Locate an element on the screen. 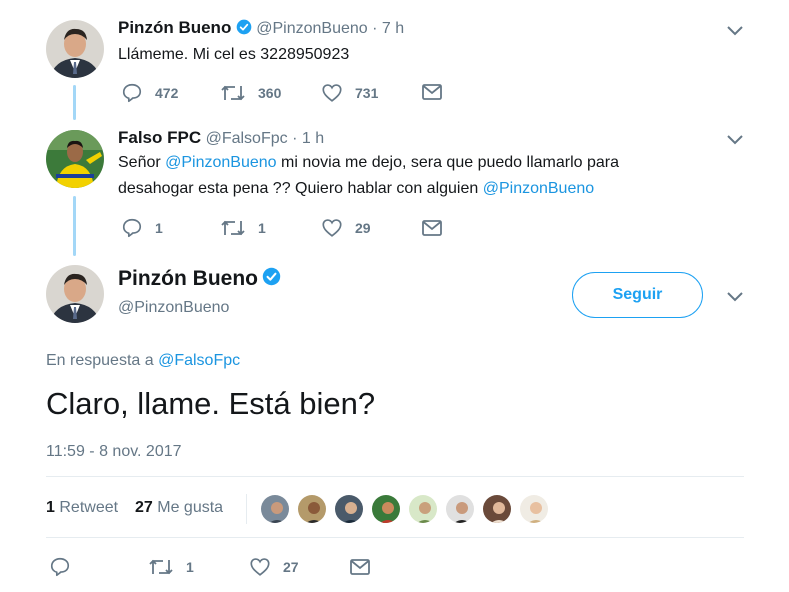 Image resolution: width=789 pixels, height=592 pixels. like-count: 731 is located at coordinates (367, 93).